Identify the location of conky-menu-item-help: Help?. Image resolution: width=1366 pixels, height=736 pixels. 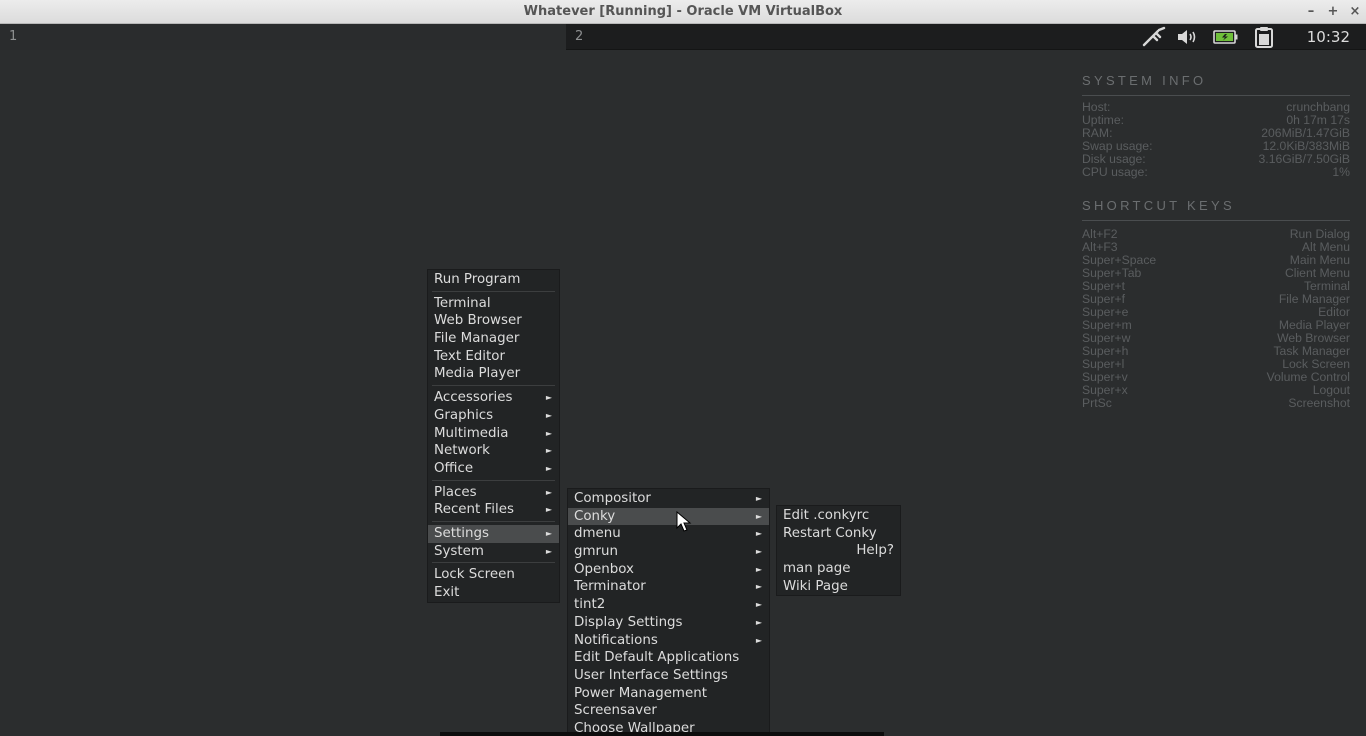
(838, 551).